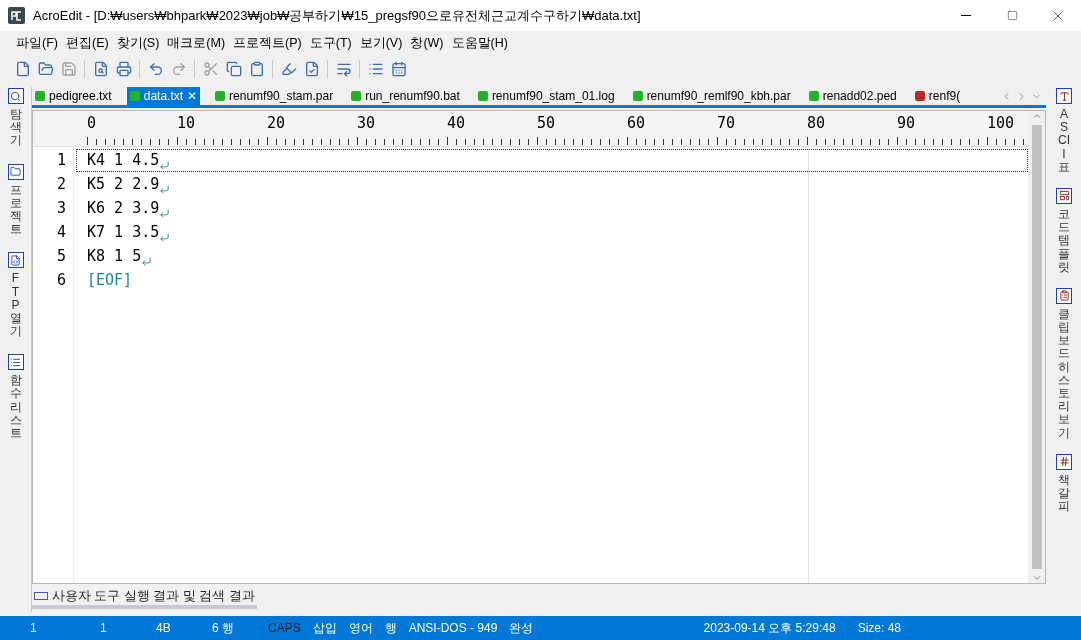  I want to click on folder-icon, so click(15, 171).